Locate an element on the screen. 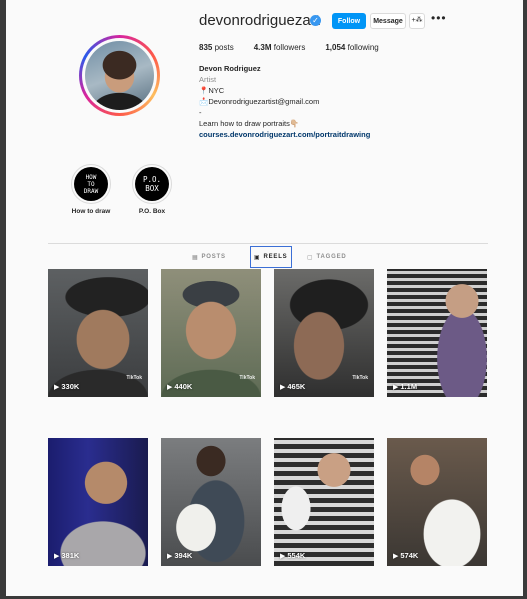  reels-icon: ▣ is located at coordinates (257, 257).